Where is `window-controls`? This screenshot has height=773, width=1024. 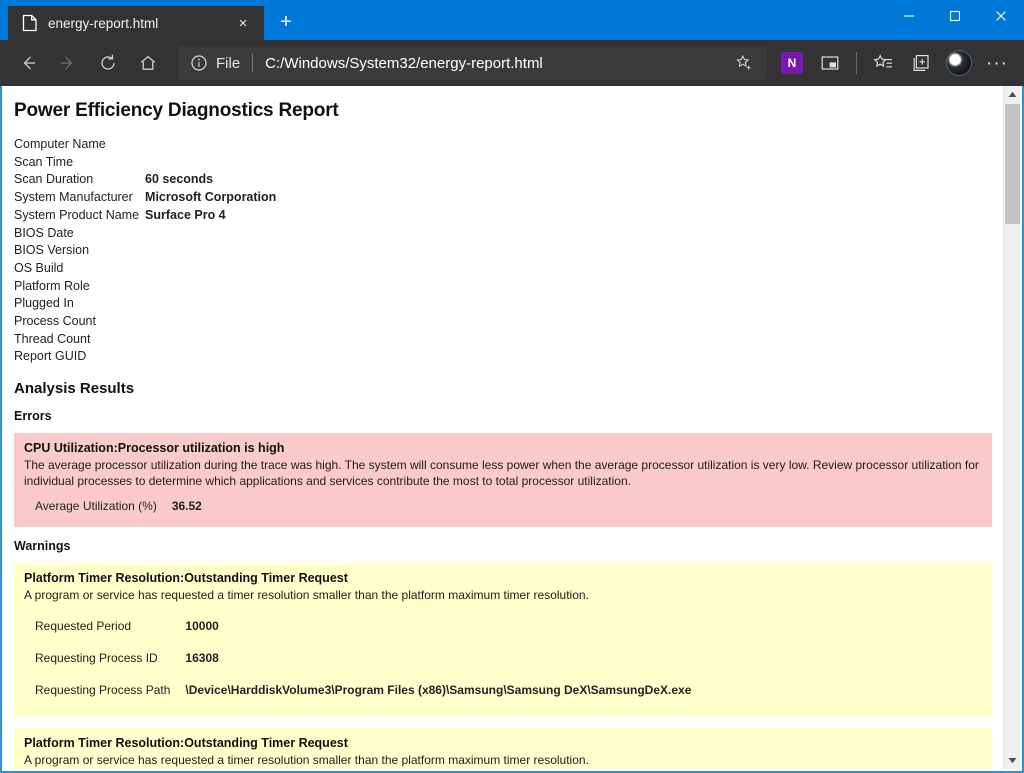 window-controls is located at coordinates (955, 16).